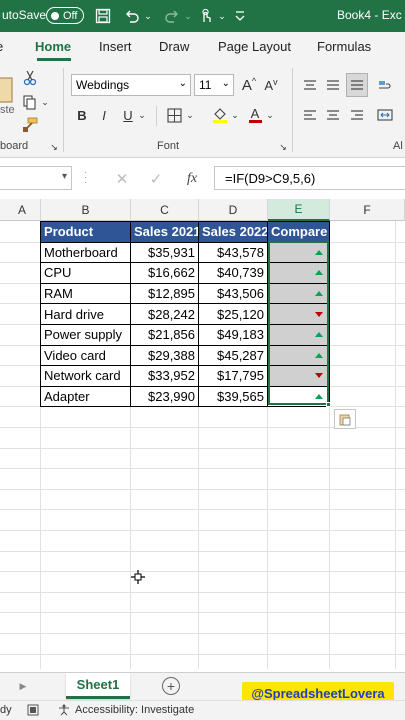  What do you see at coordinates (174, 115) in the screenshot?
I see `borders-icon` at bounding box center [174, 115].